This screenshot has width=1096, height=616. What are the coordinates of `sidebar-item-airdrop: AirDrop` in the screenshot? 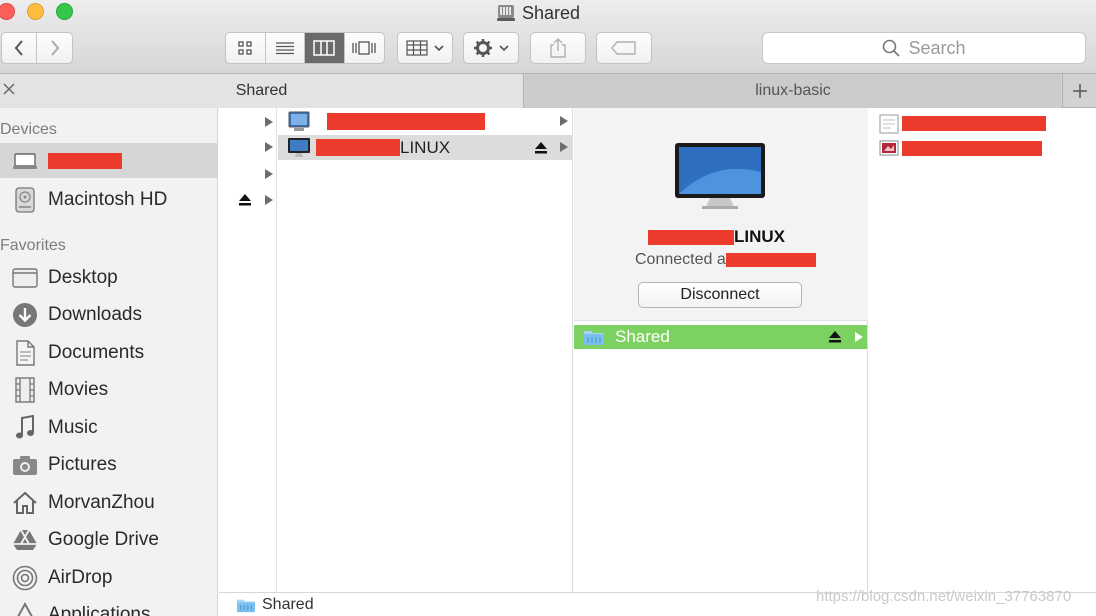 It's located at (108, 577).